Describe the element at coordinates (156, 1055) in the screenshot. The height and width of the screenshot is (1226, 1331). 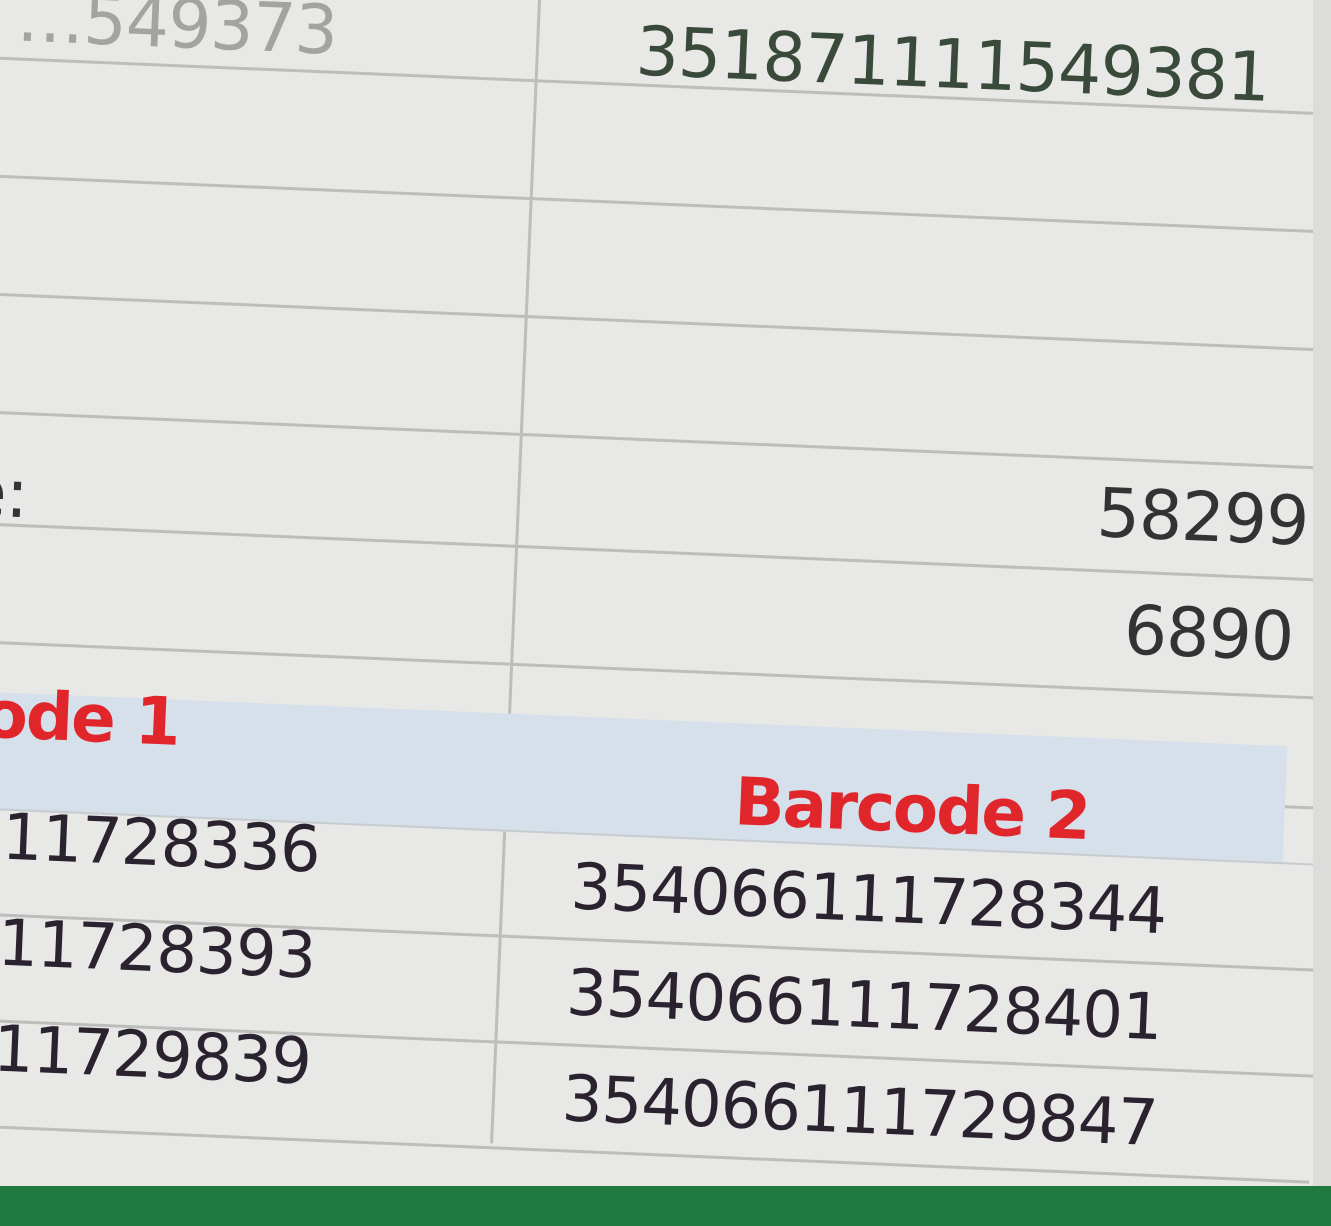
I see `cell-barcode-1: 111729839` at that location.